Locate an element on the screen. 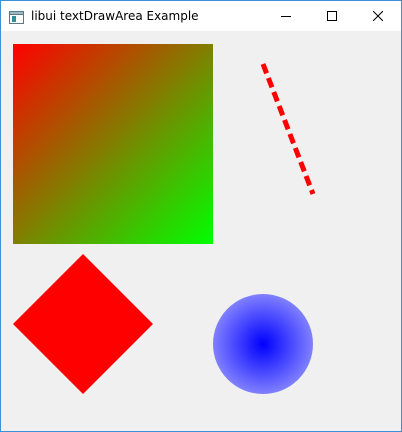 This screenshot has width=402, height=432. radial-circle is located at coordinates (263, 344).